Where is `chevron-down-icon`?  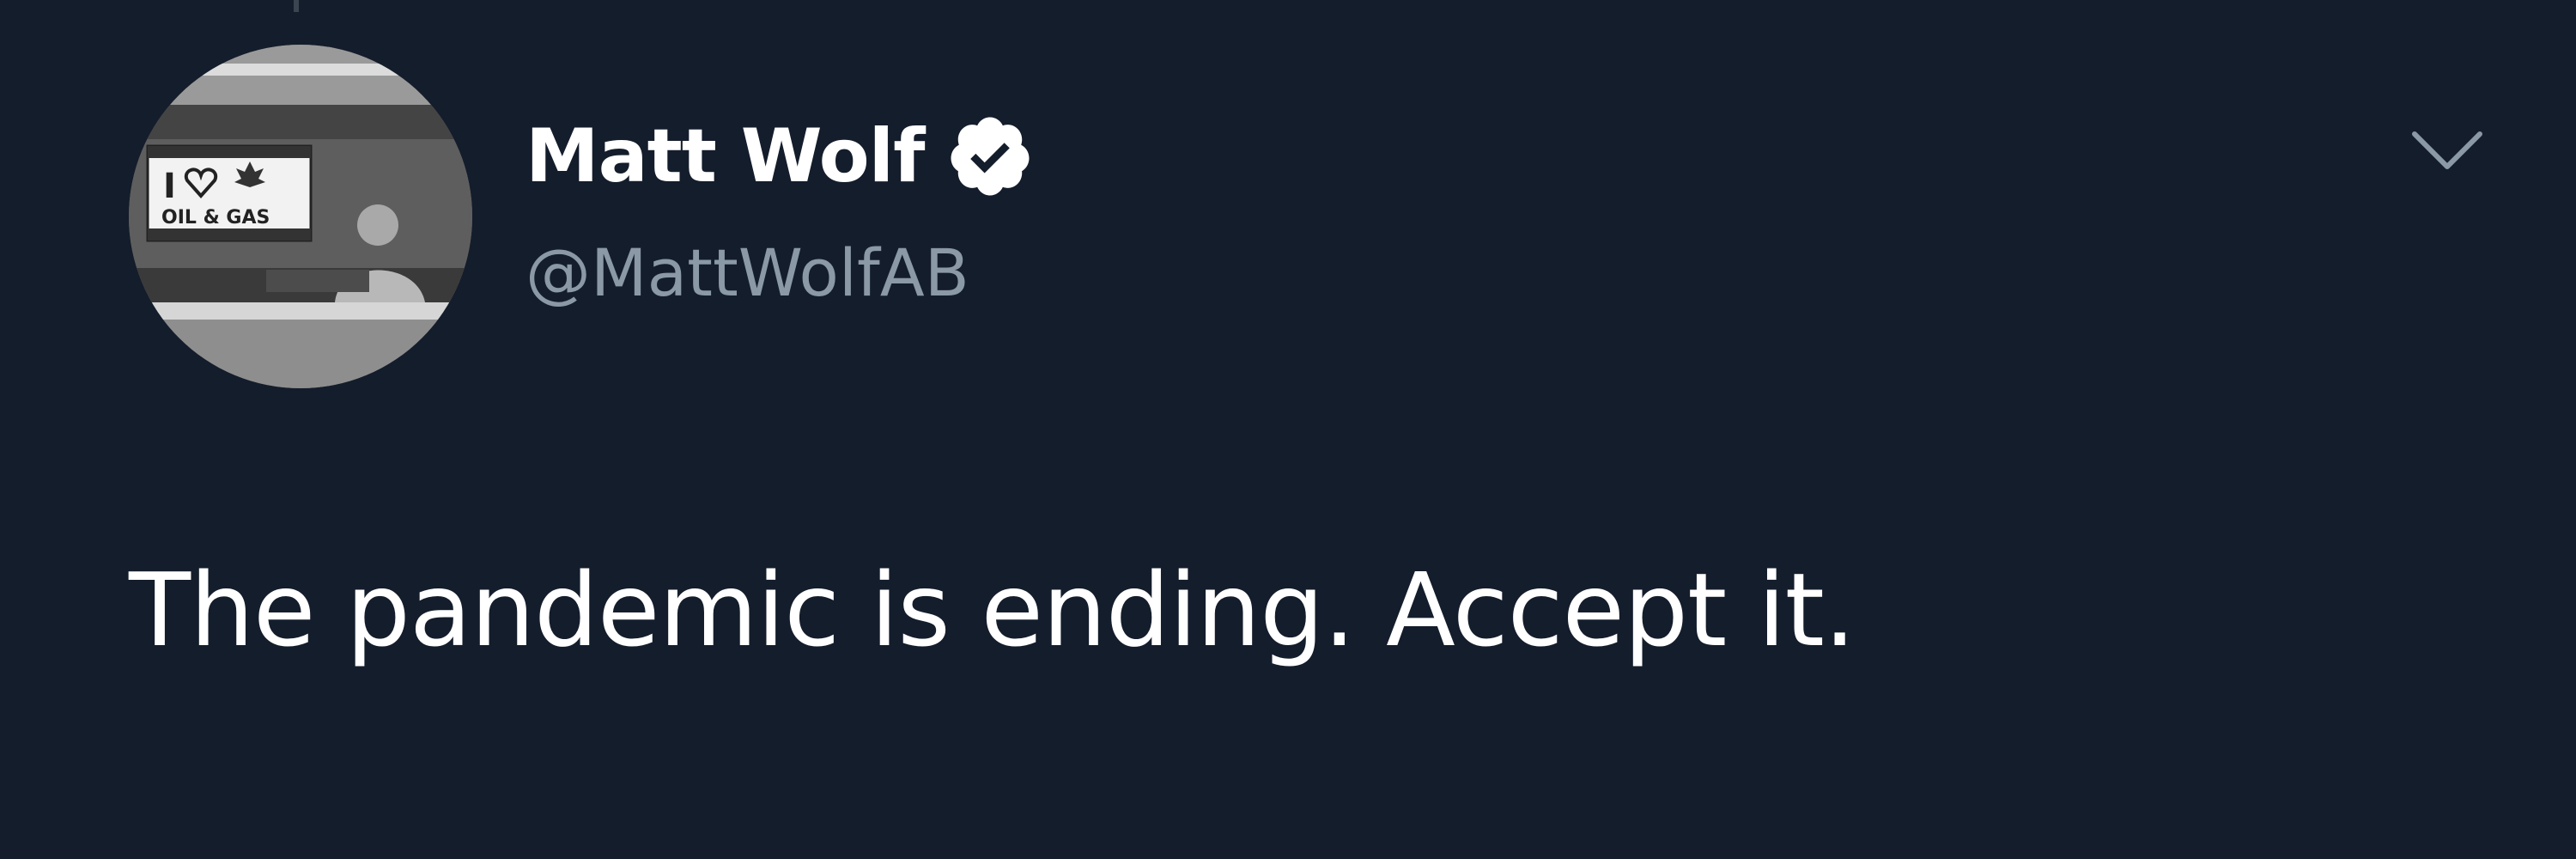
chevron-down-icon is located at coordinates (2447, 150).